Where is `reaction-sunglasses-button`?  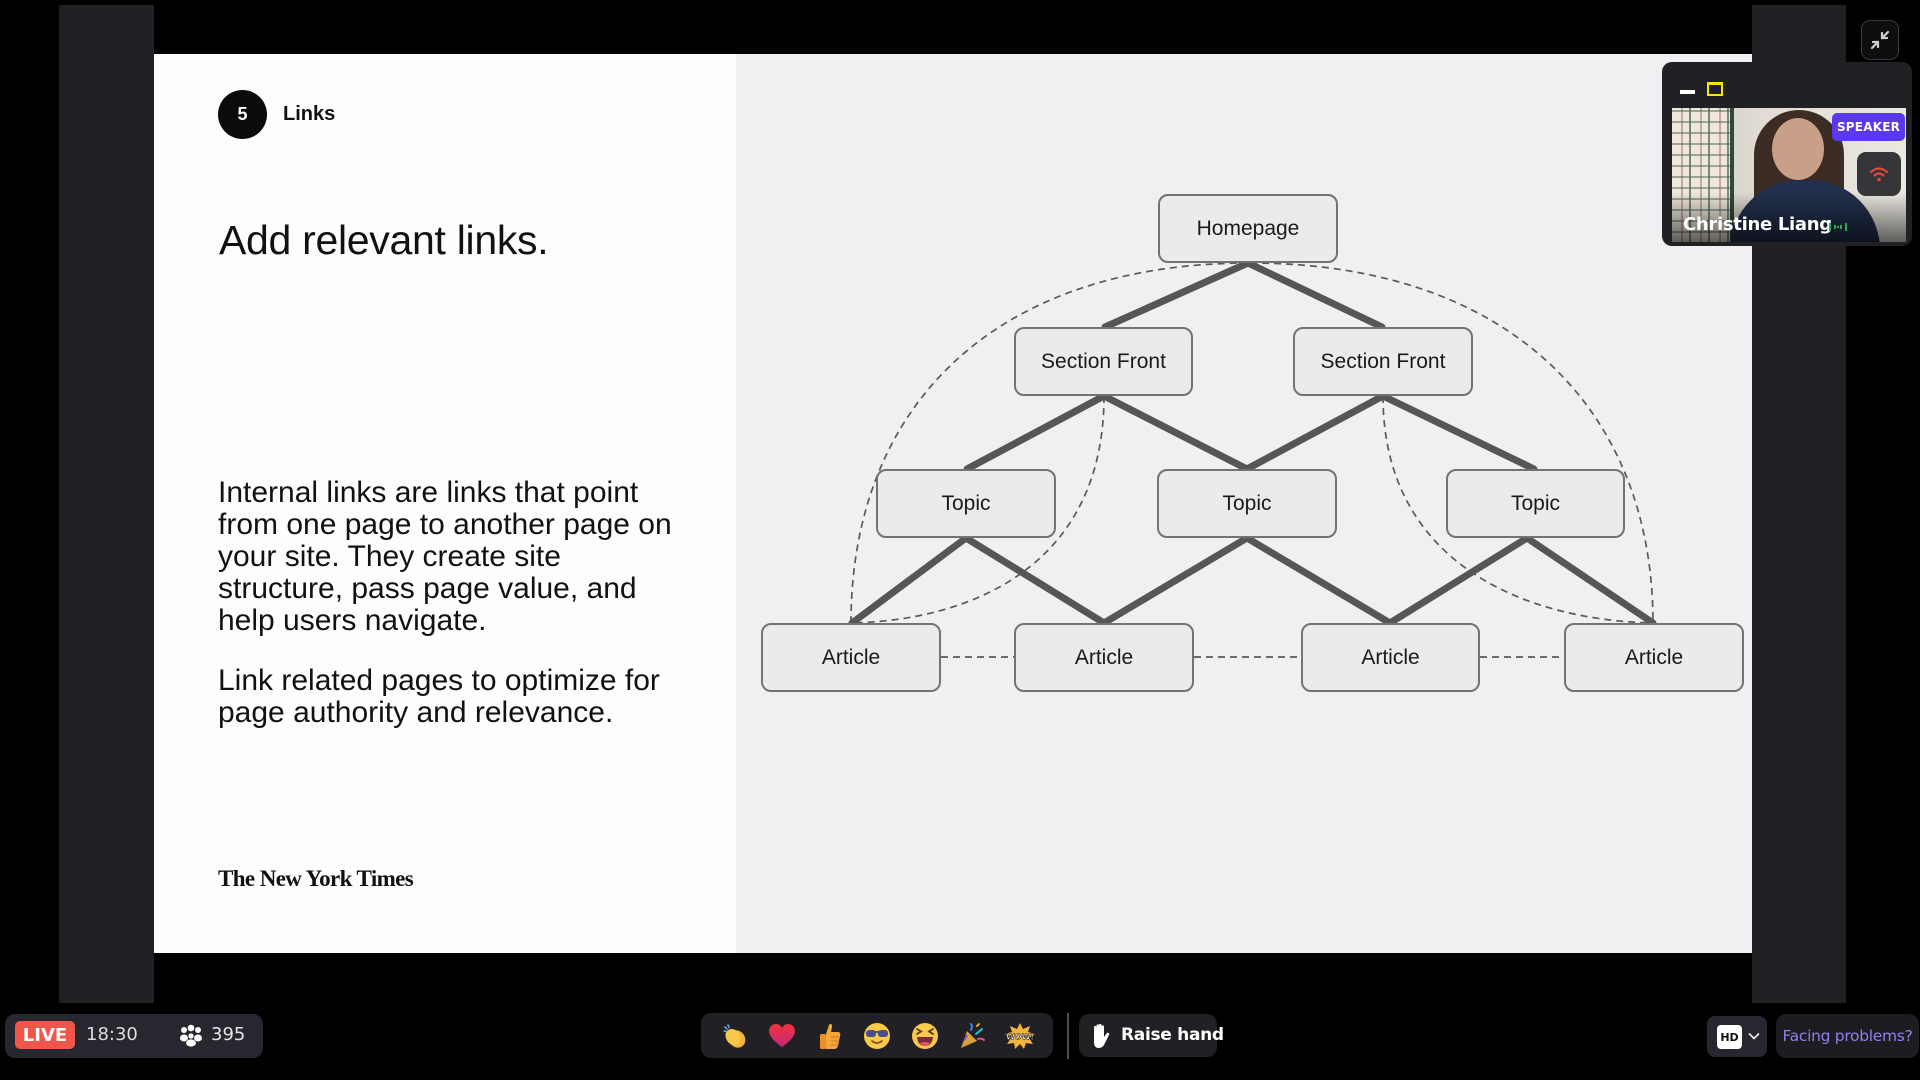
reaction-sunglasses-button is located at coordinates (877, 1036).